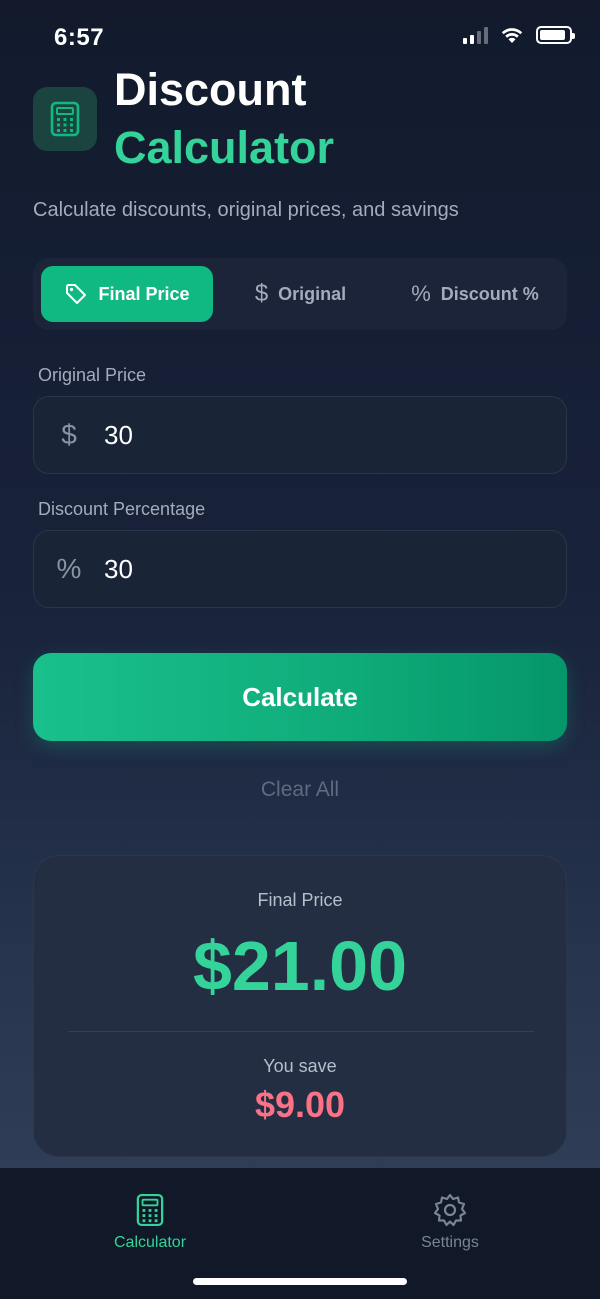 This screenshot has width=600, height=1299. What do you see at coordinates (553, 35) in the screenshot?
I see `battery-level` at bounding box center [553, 35].